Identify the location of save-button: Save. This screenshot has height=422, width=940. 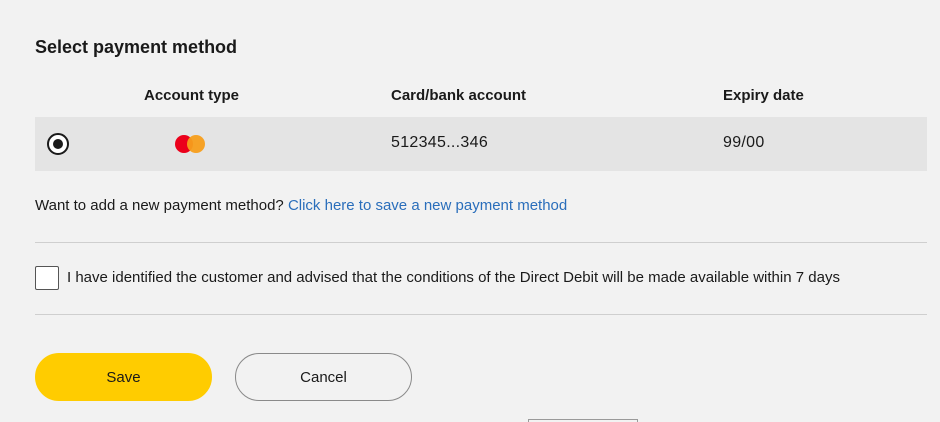
(123, 377).